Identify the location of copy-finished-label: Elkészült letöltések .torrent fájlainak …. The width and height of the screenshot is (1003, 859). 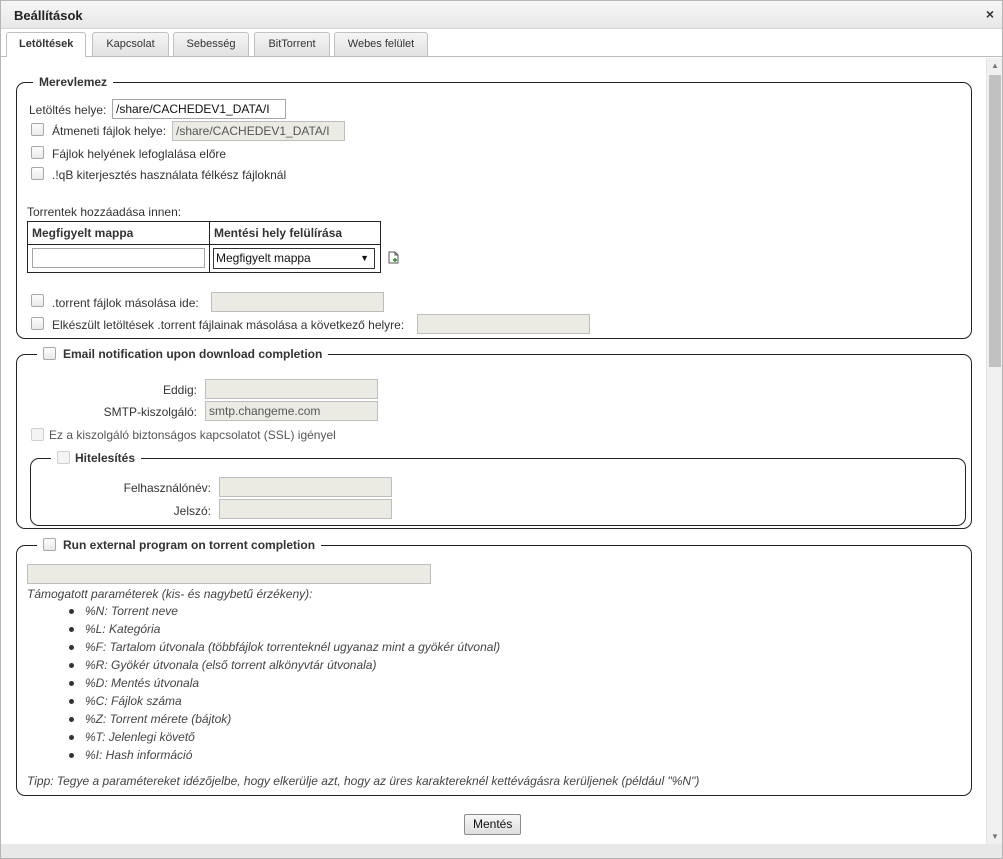
(228, 325).